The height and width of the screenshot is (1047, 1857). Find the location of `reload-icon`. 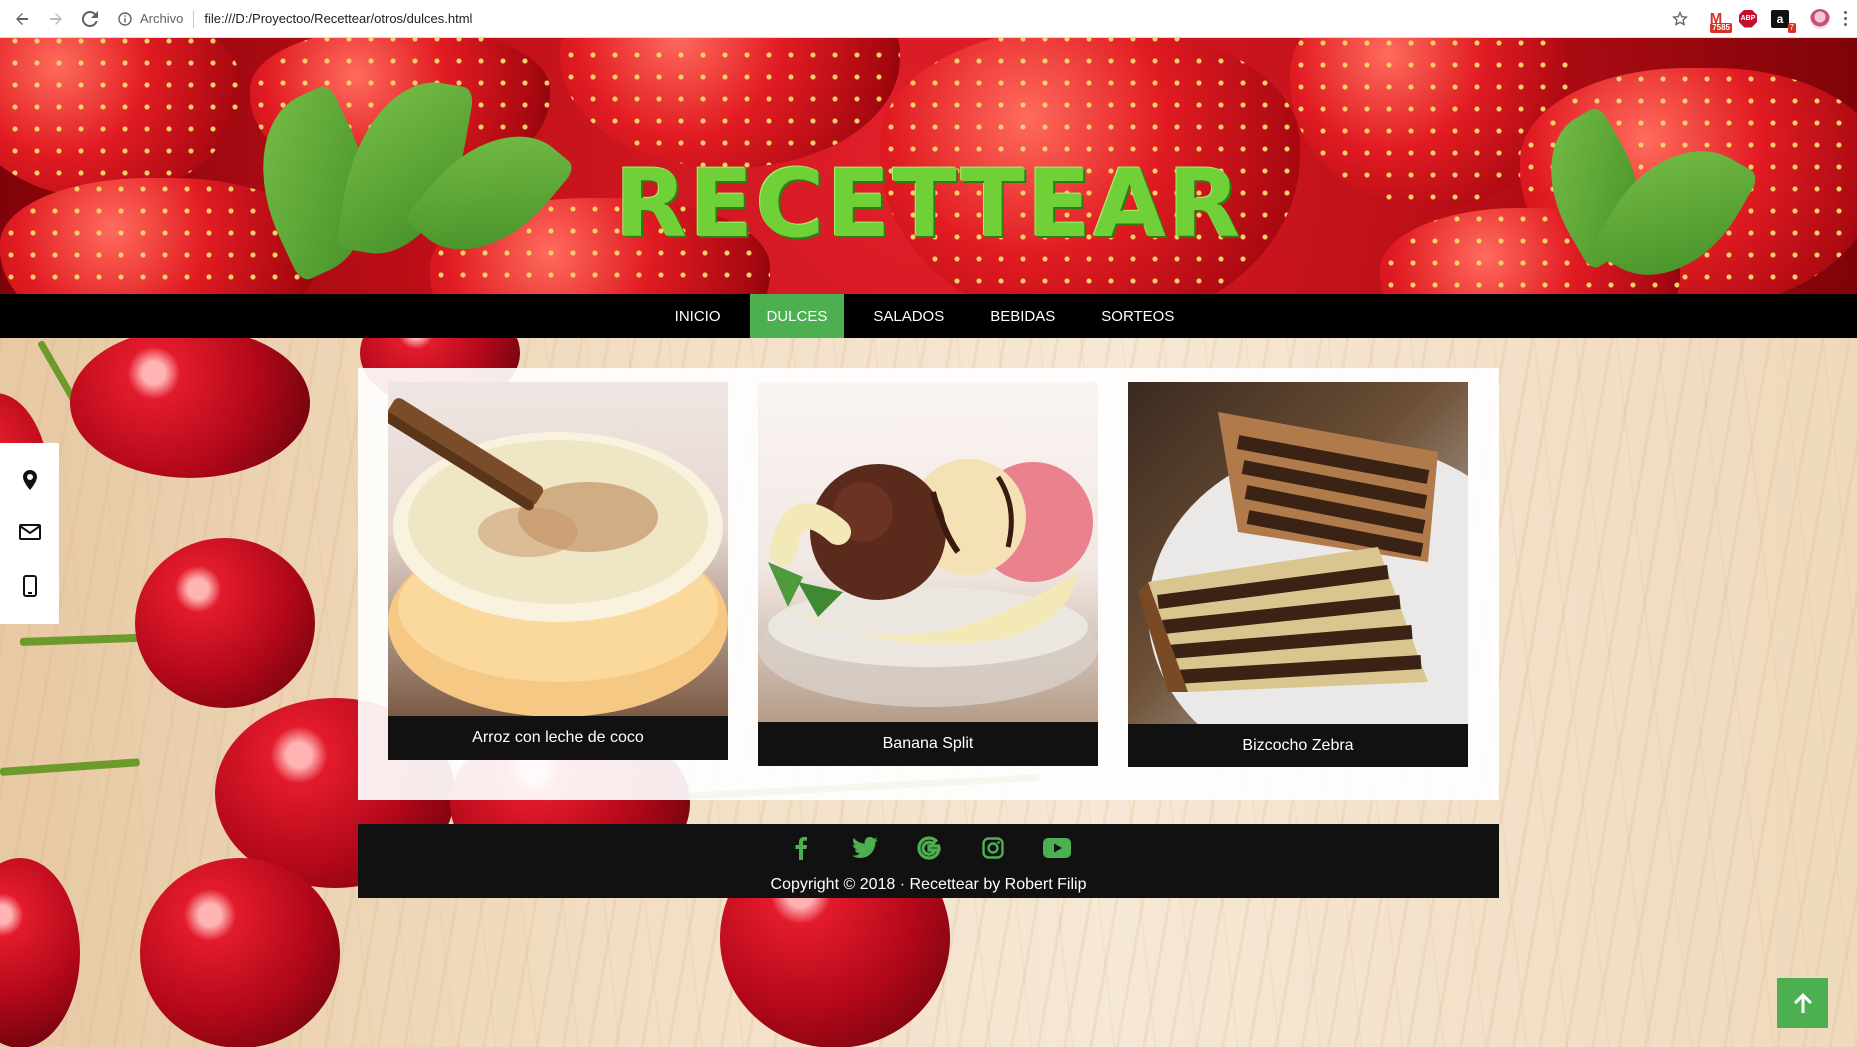

reload-icon is located at coordinates (90, 18).